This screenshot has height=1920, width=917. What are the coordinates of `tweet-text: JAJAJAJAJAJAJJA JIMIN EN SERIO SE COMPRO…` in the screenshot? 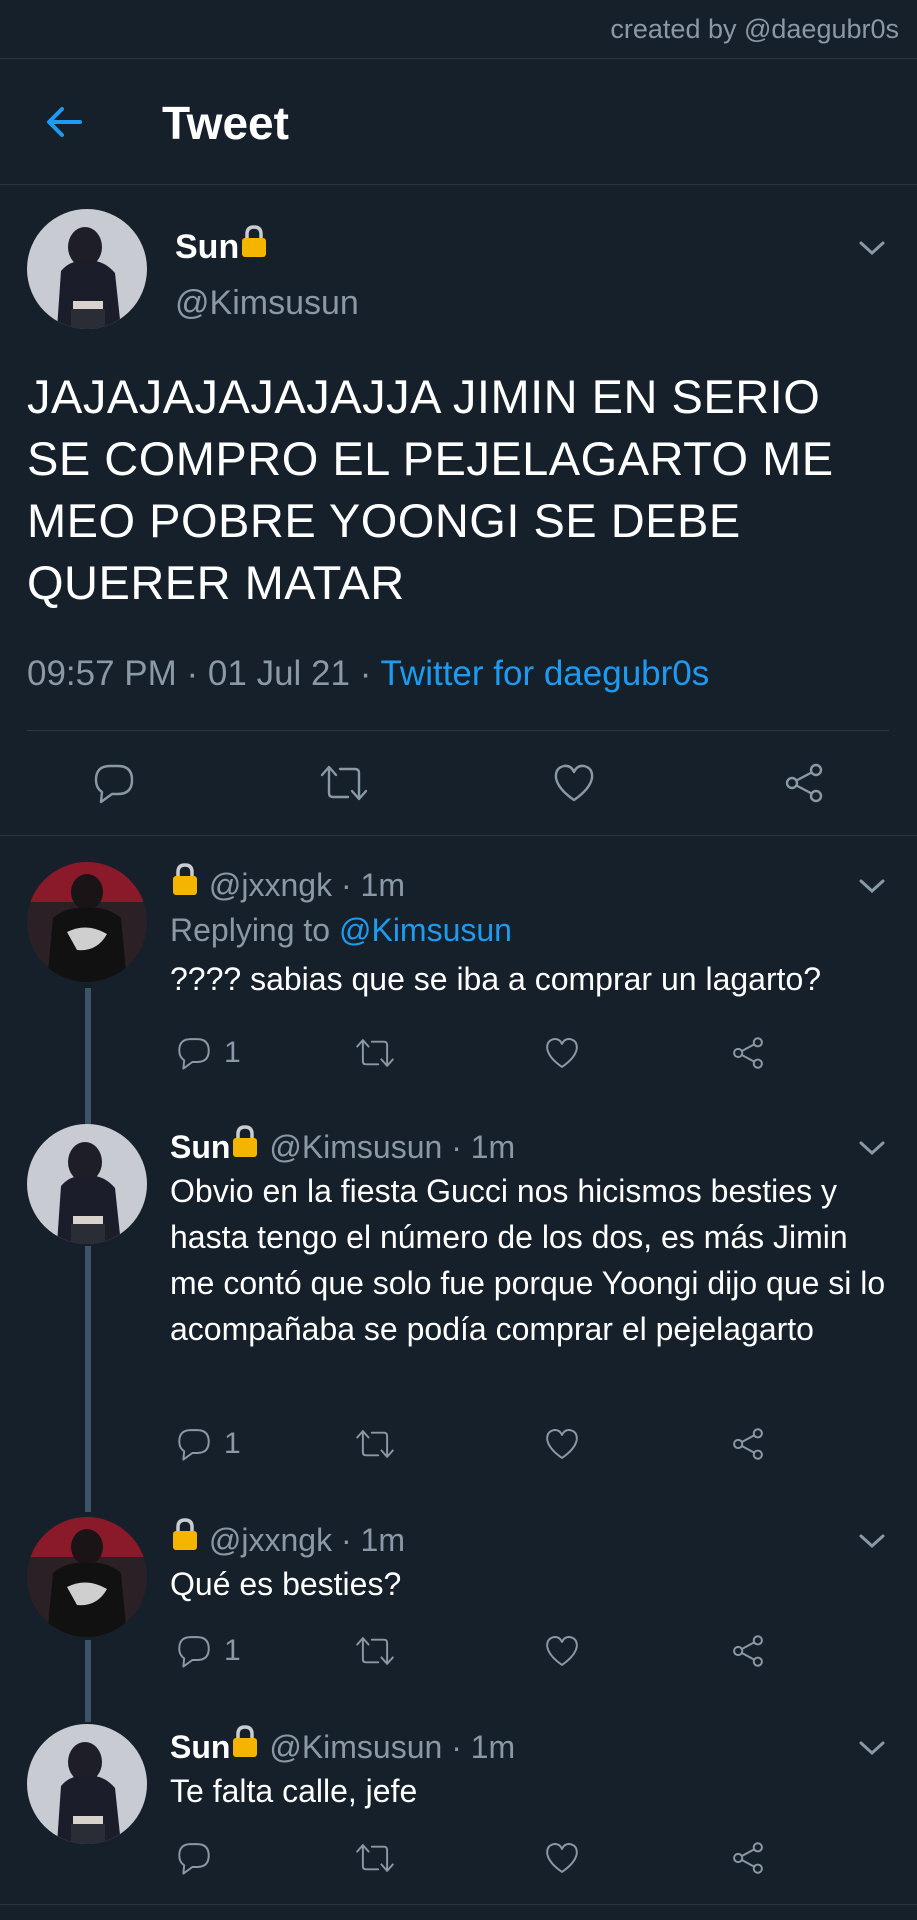 It's located at (430, 489).